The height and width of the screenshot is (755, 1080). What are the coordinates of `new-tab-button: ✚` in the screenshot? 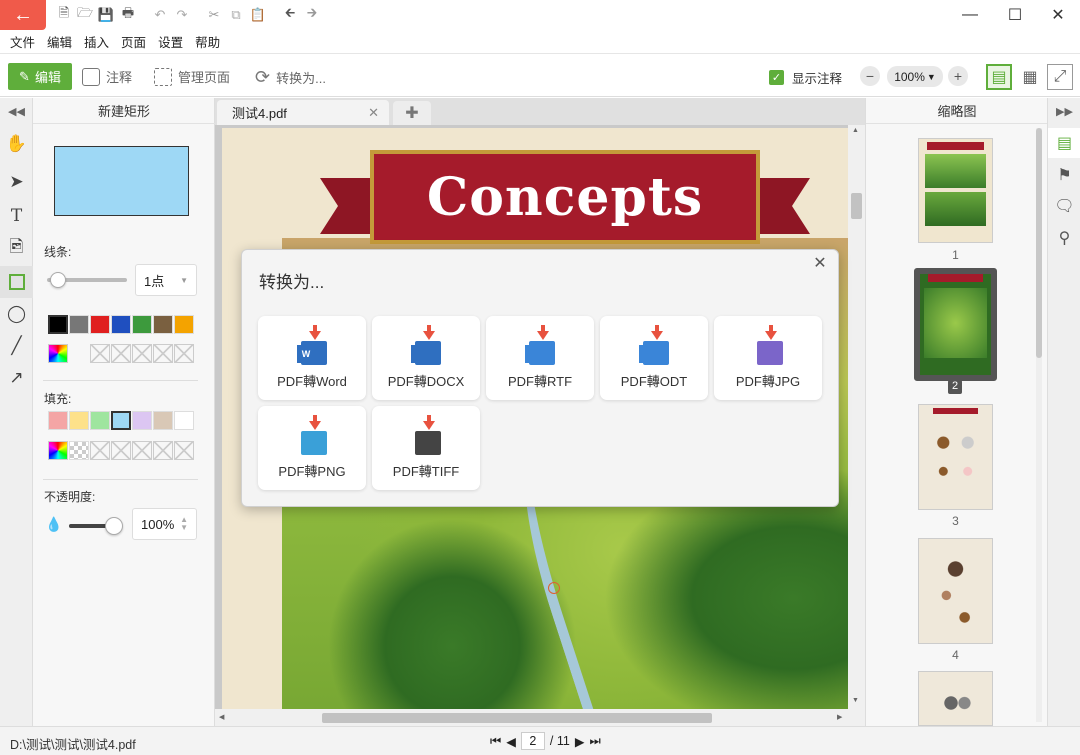 It's located at (412, 113).